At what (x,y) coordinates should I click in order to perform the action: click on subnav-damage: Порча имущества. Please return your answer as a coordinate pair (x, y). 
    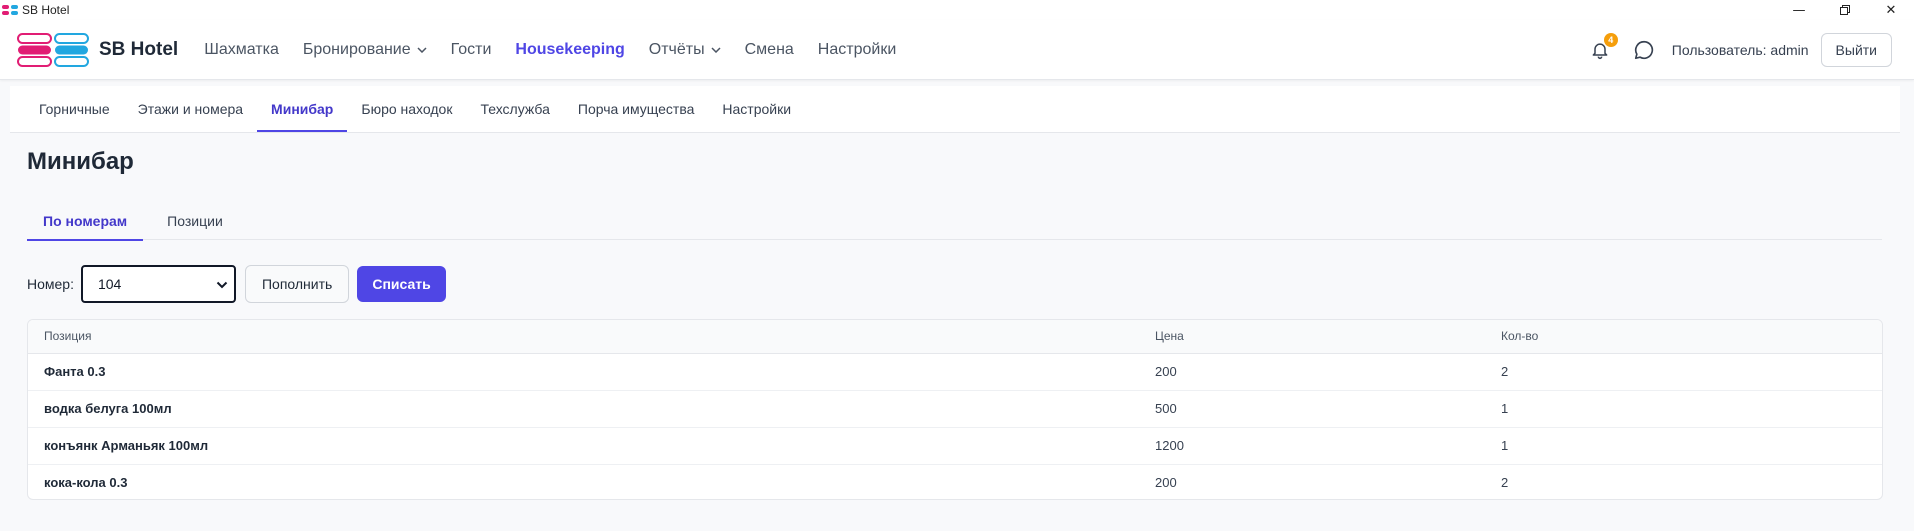
    Looking at the image, I should click on (636, 108).